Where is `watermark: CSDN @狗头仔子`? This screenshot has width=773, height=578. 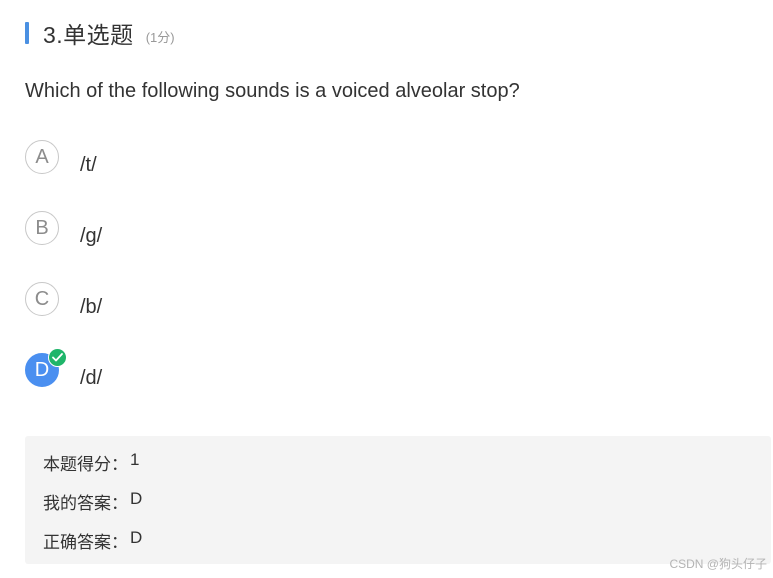
watermark: CSDN @狗头仔子 is located at coordinates (718, 564).